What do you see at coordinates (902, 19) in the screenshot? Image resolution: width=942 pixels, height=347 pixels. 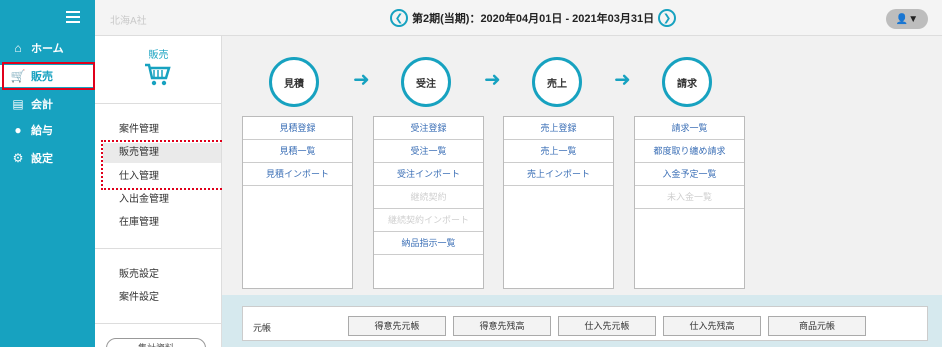 I see `user-icon: 👤` at bounding box center [902, 19].